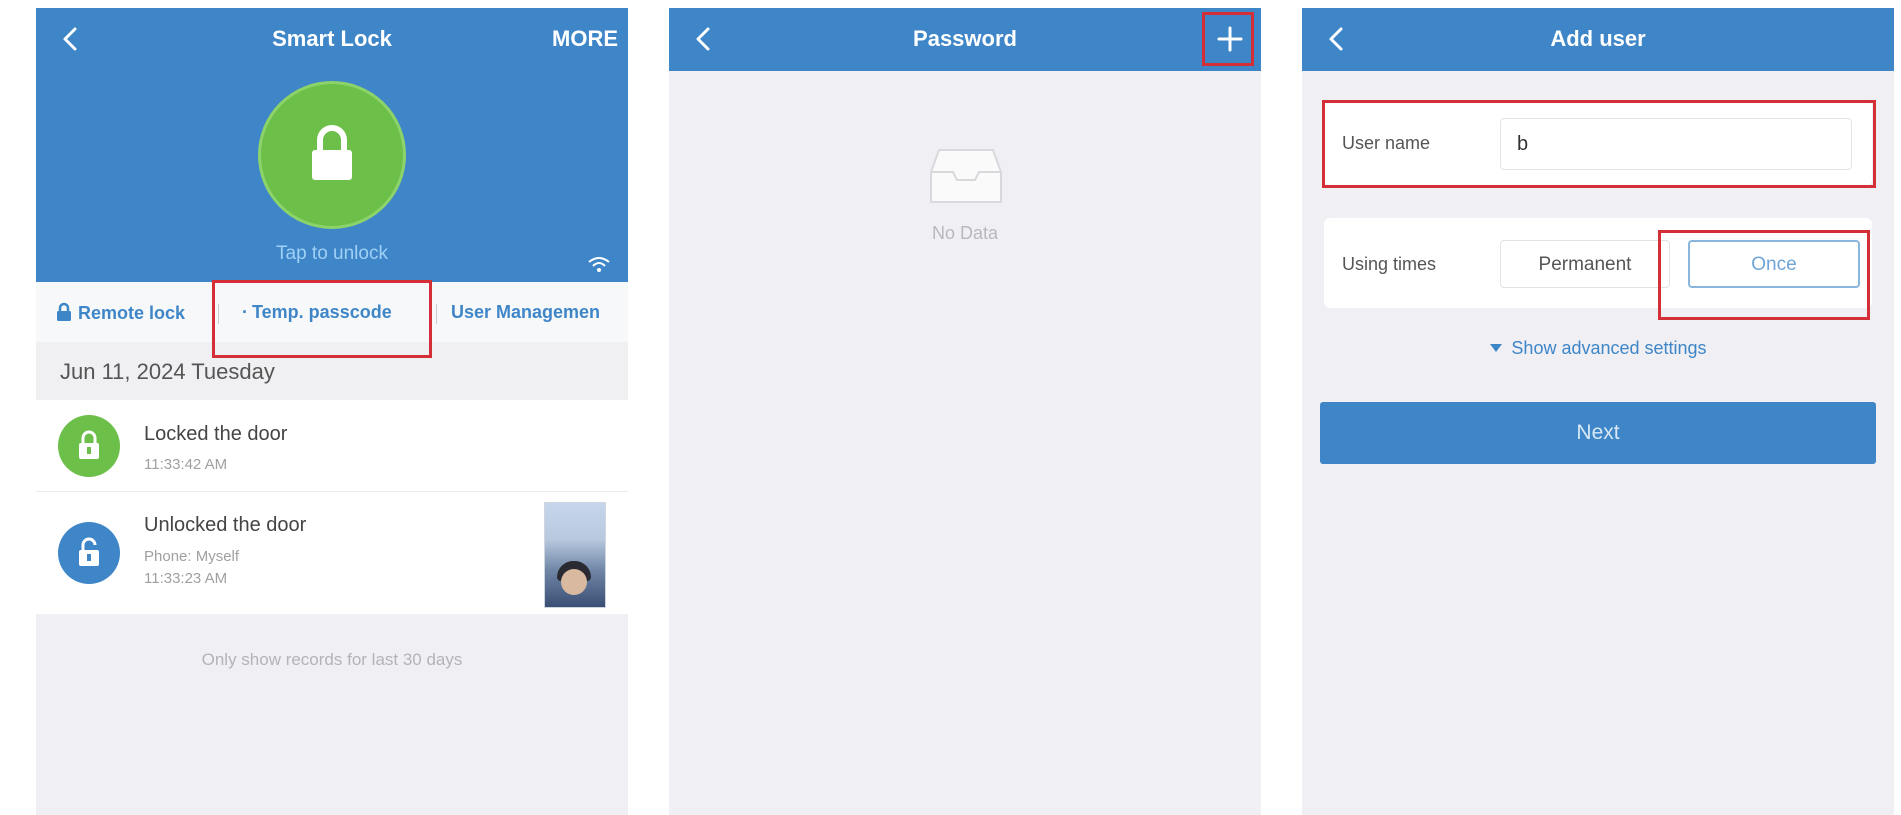  I want to click on unlock-button, so click(332, 155).